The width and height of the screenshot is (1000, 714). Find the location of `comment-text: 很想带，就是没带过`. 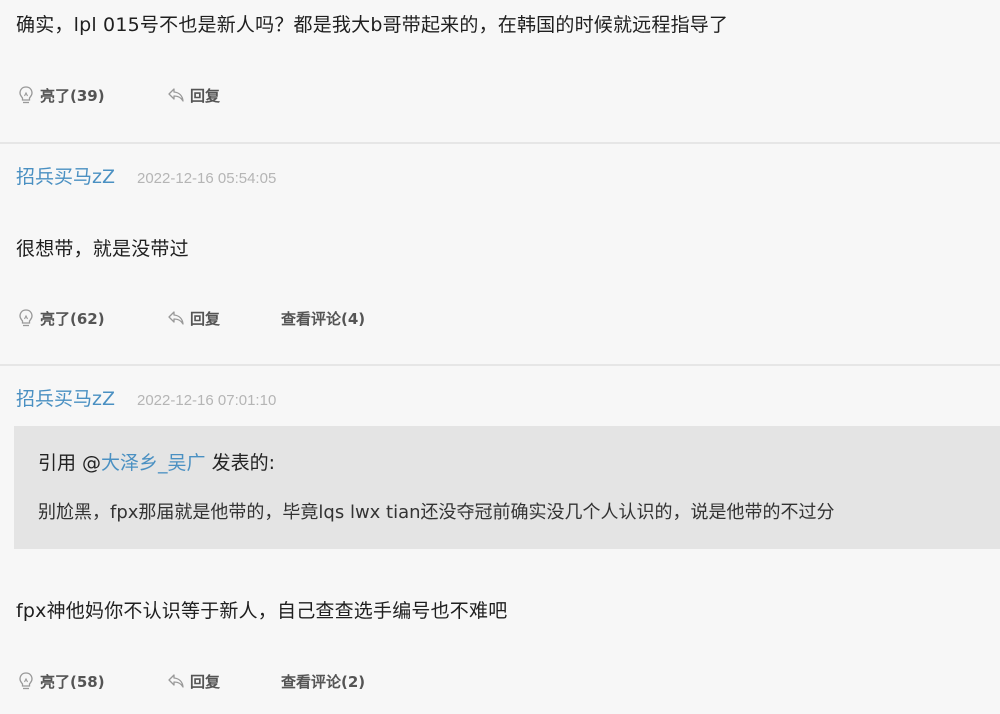

comment-text: 很想带，就是没带过 is located at coordinates (102, 249).